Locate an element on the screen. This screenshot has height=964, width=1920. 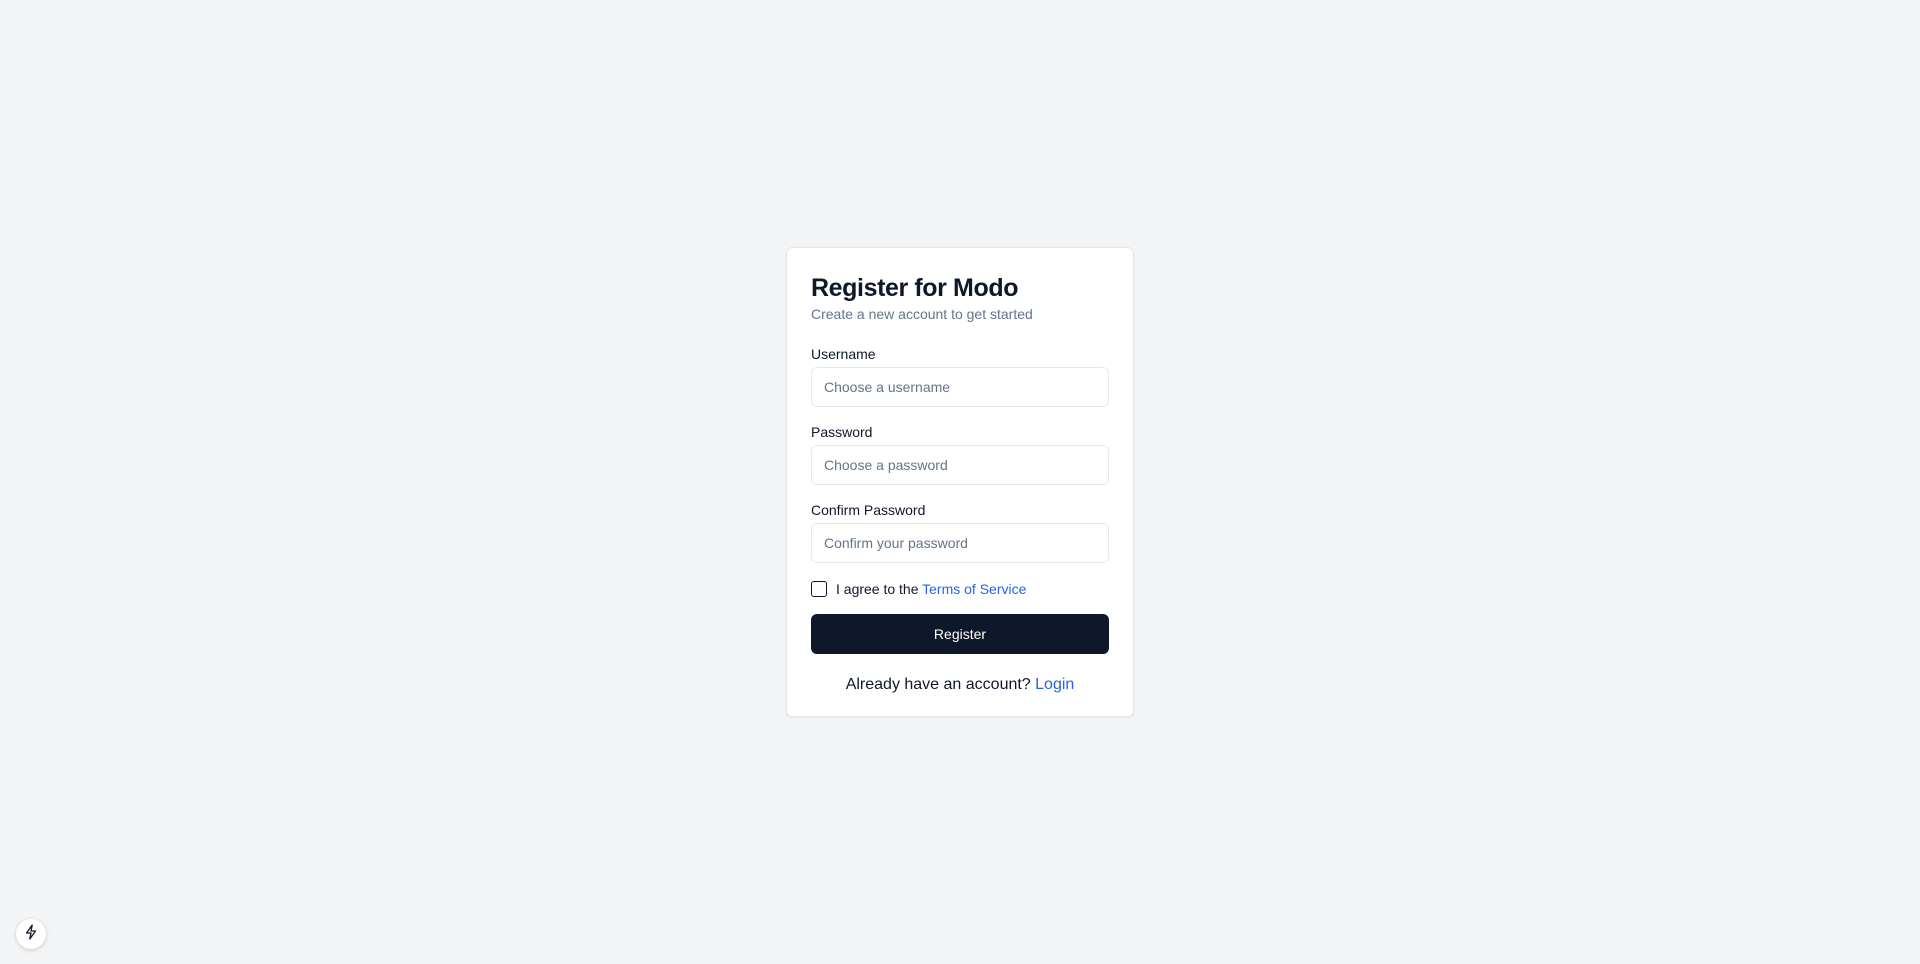
password-field-group: Password is located at coordinates (960, 454).